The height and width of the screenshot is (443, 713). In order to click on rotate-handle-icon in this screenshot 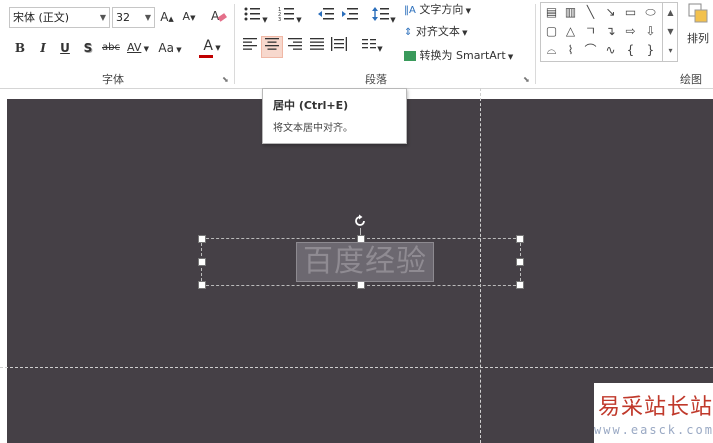, I will do `click(360, 221)`.